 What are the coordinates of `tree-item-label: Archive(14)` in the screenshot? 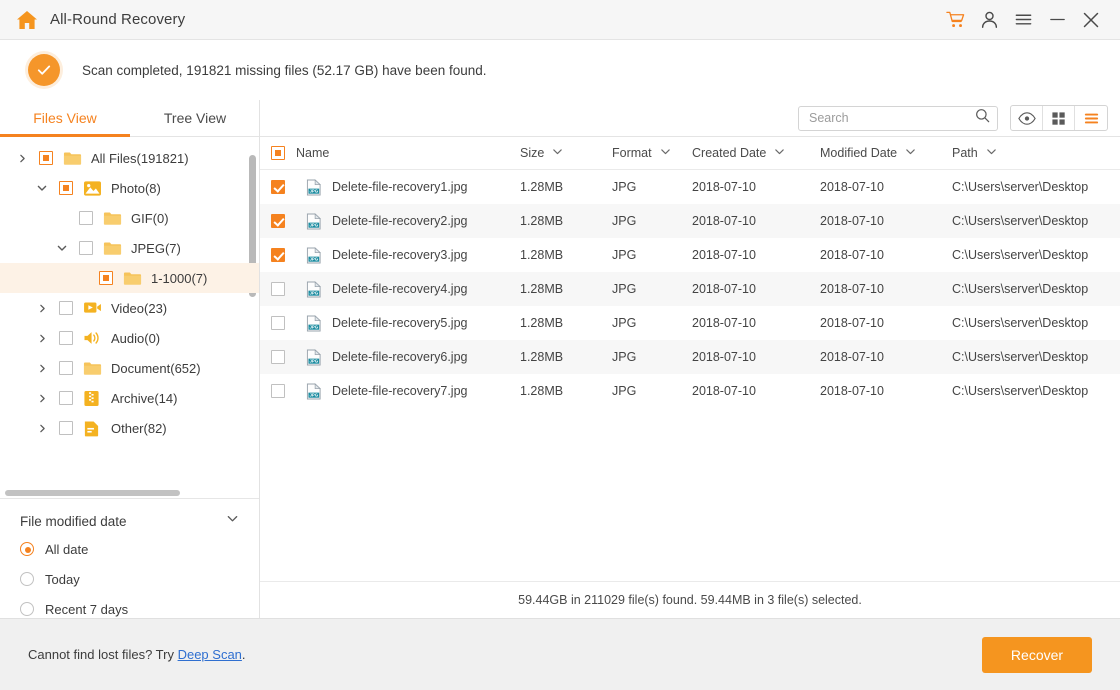 It's located at (144, 398).